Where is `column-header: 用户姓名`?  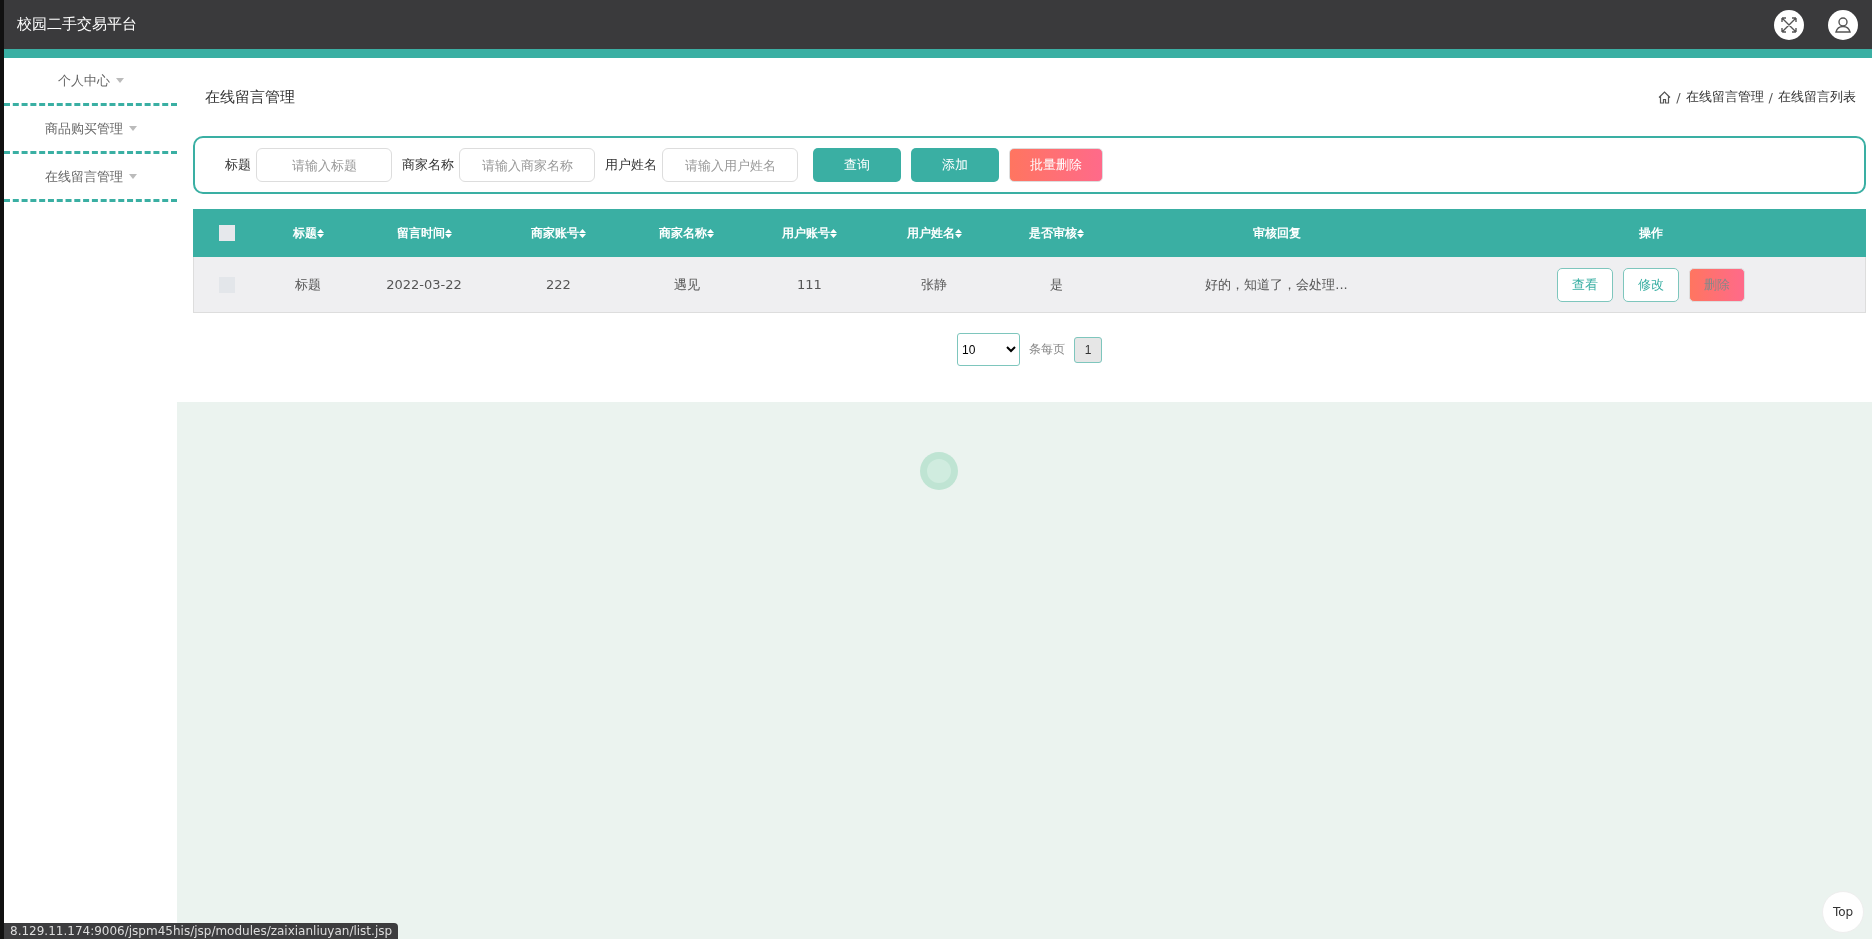
column-header: 用户姓名 is located at coordinates (934, 233).